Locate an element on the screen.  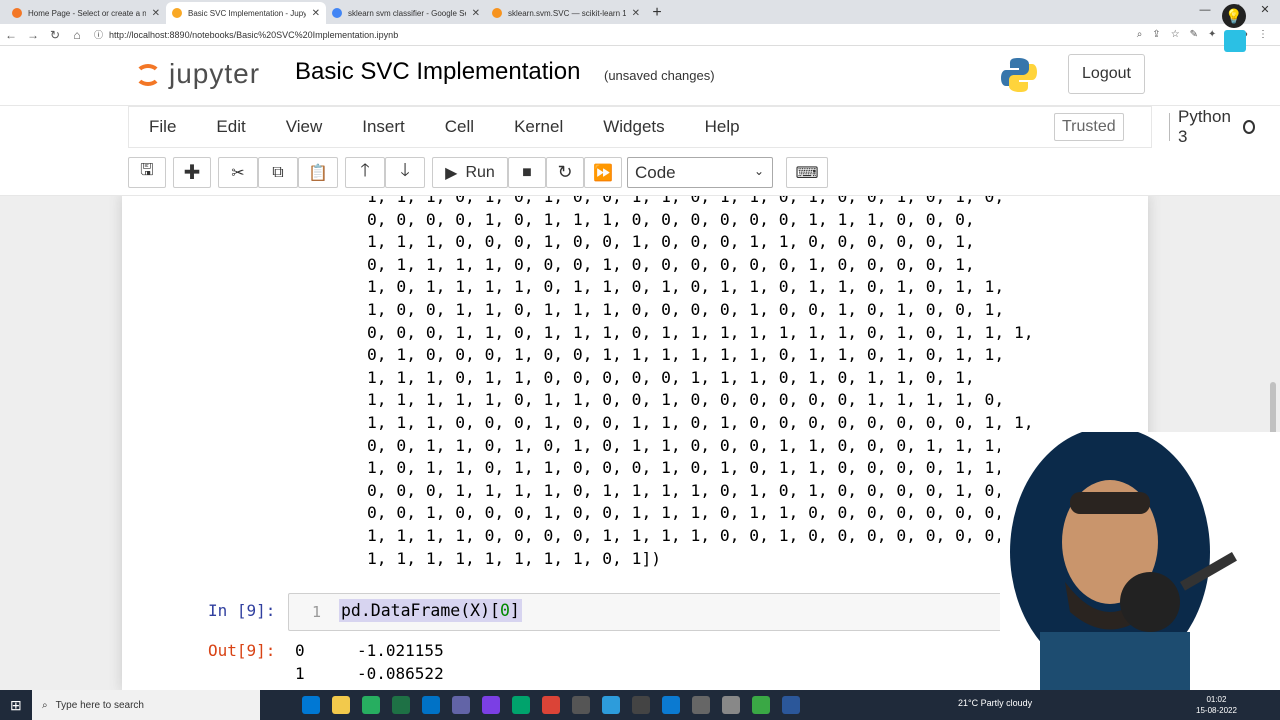
word-icon is located at coordinates (791, 705).